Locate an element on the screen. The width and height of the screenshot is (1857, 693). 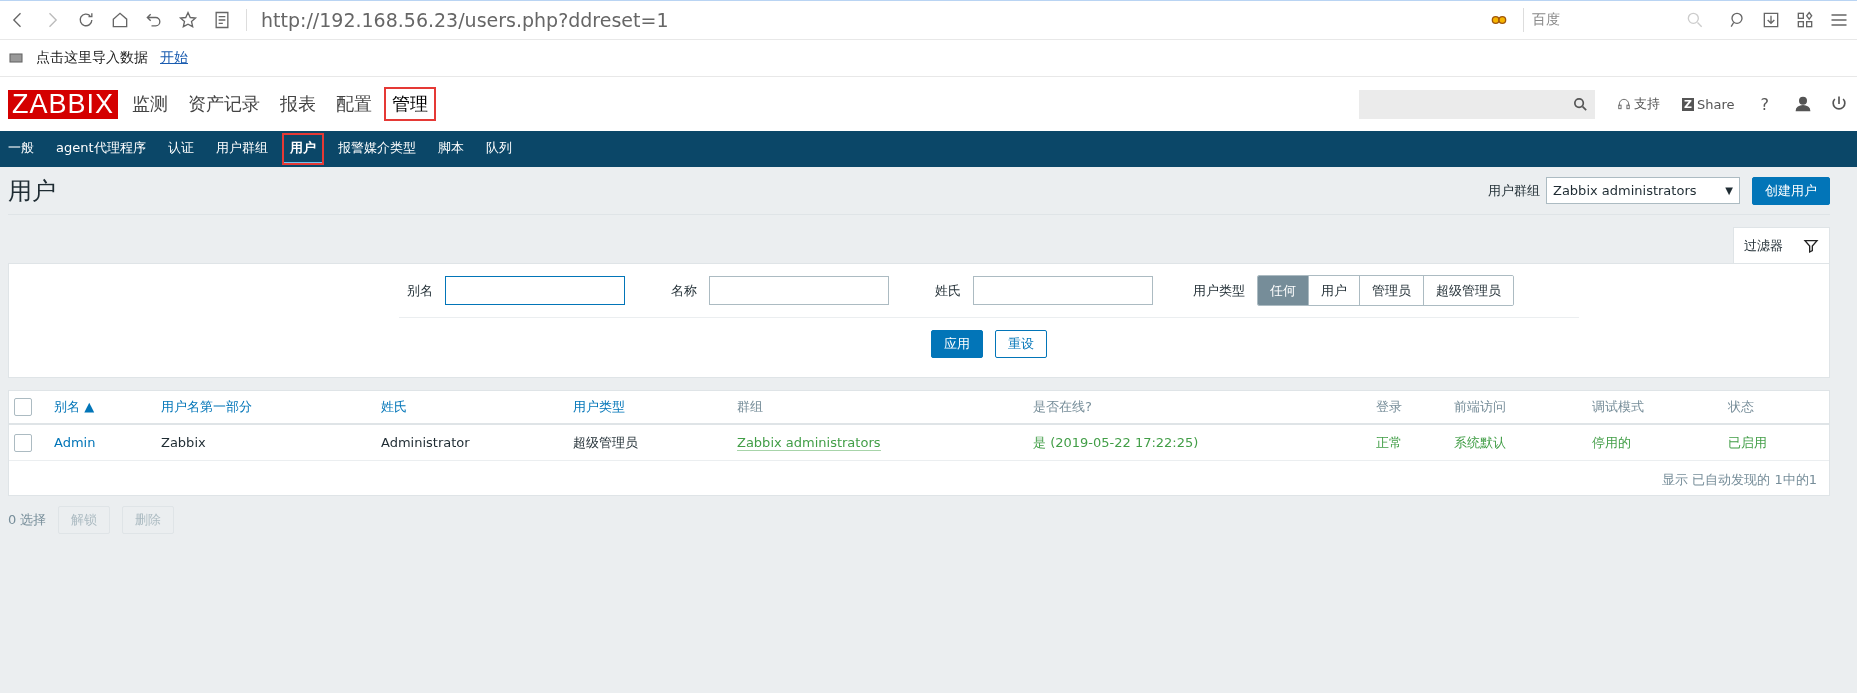
funnel-icon is located at coordinates (1811, 245).